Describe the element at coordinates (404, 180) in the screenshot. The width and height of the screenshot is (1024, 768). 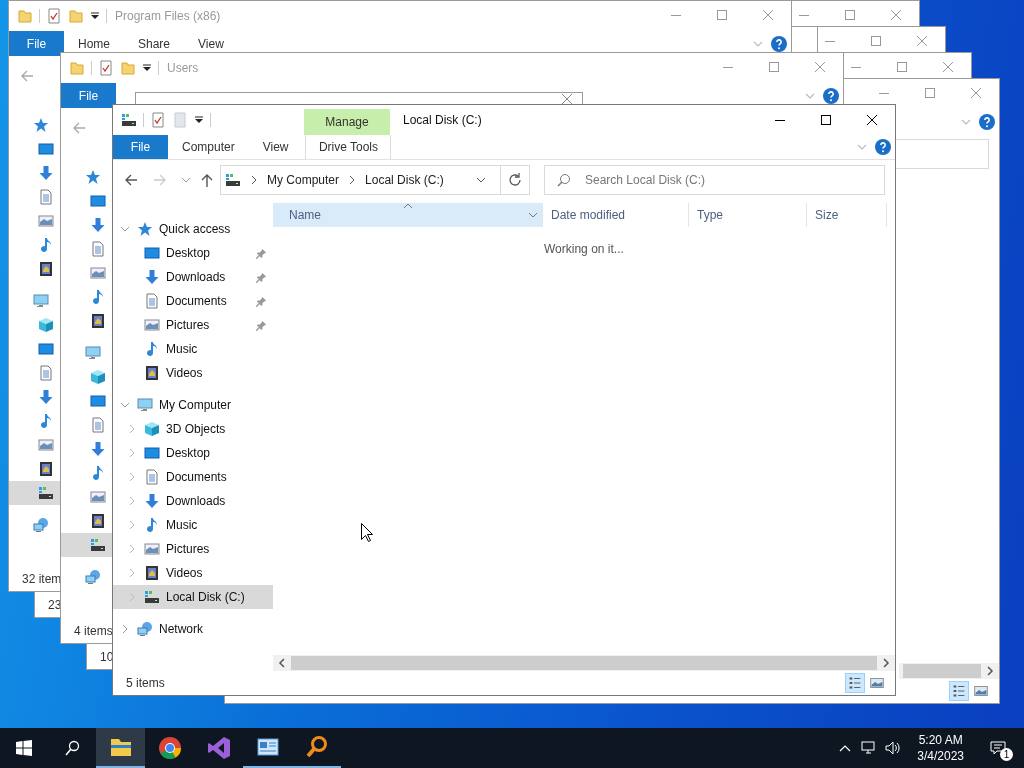
I see `breadcrumb: Local Disk (C:)` at that location.